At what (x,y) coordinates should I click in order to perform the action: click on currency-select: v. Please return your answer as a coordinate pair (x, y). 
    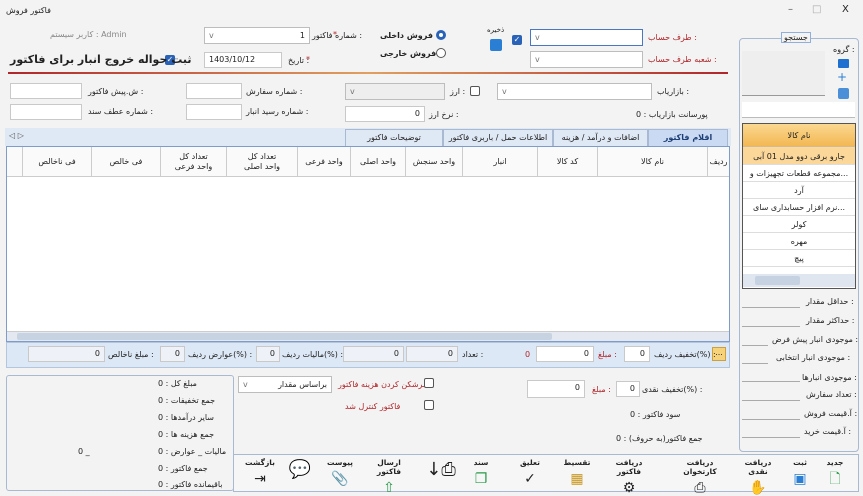
    Looking at the image, I should click on (395, 91).